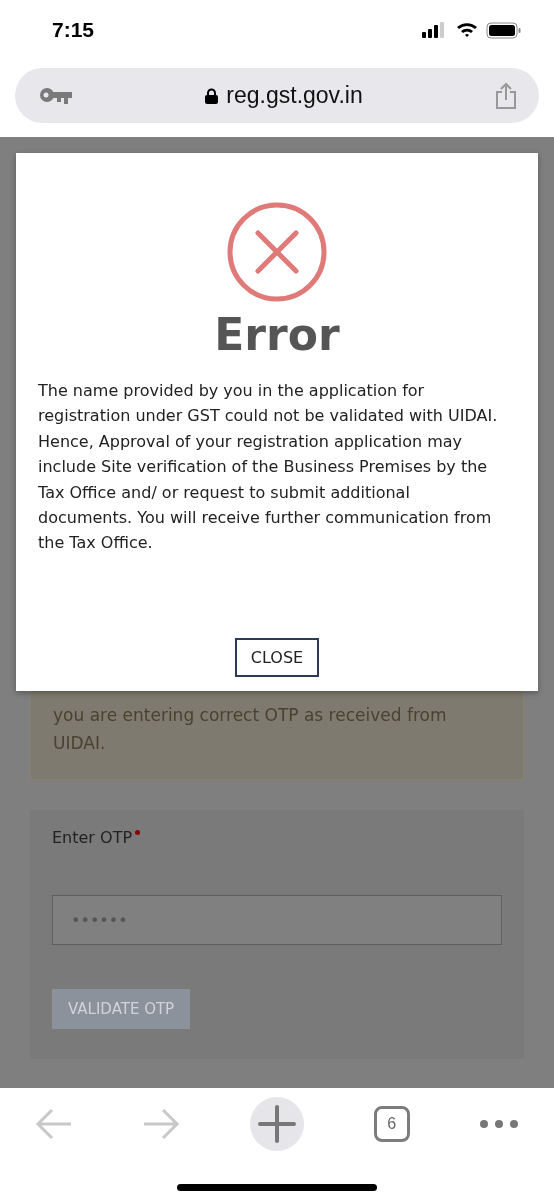 Image resolution: width=554 pixels, height=1200 pixels. Describe the element at coordinates (277, 334) in the screenshot. I see `dialog-title: Error` at that location.